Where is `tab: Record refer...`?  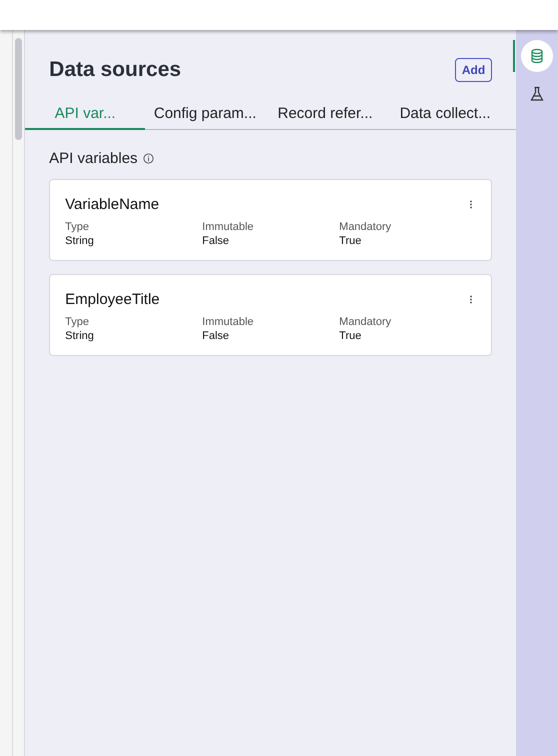
tab: Record refer... is located at coordinates (325, 115).